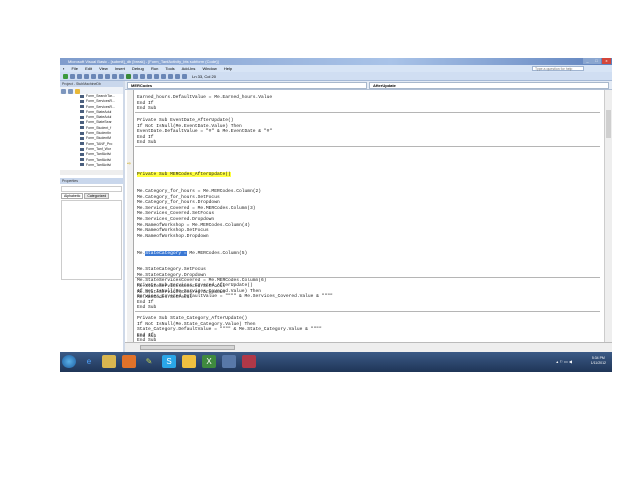  I want to click on reset-icon, so click(142, 76).